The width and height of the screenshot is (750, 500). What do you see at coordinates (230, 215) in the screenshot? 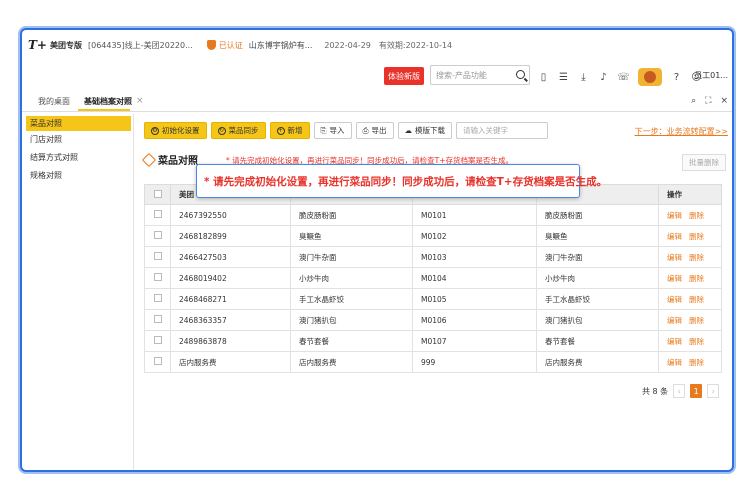
I see `table-cell: 2467392550` at bounding box center [230, 215].